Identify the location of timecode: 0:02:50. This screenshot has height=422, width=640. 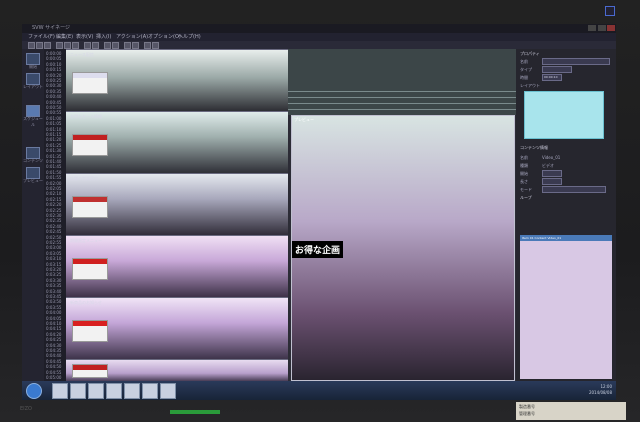
(54, 237).